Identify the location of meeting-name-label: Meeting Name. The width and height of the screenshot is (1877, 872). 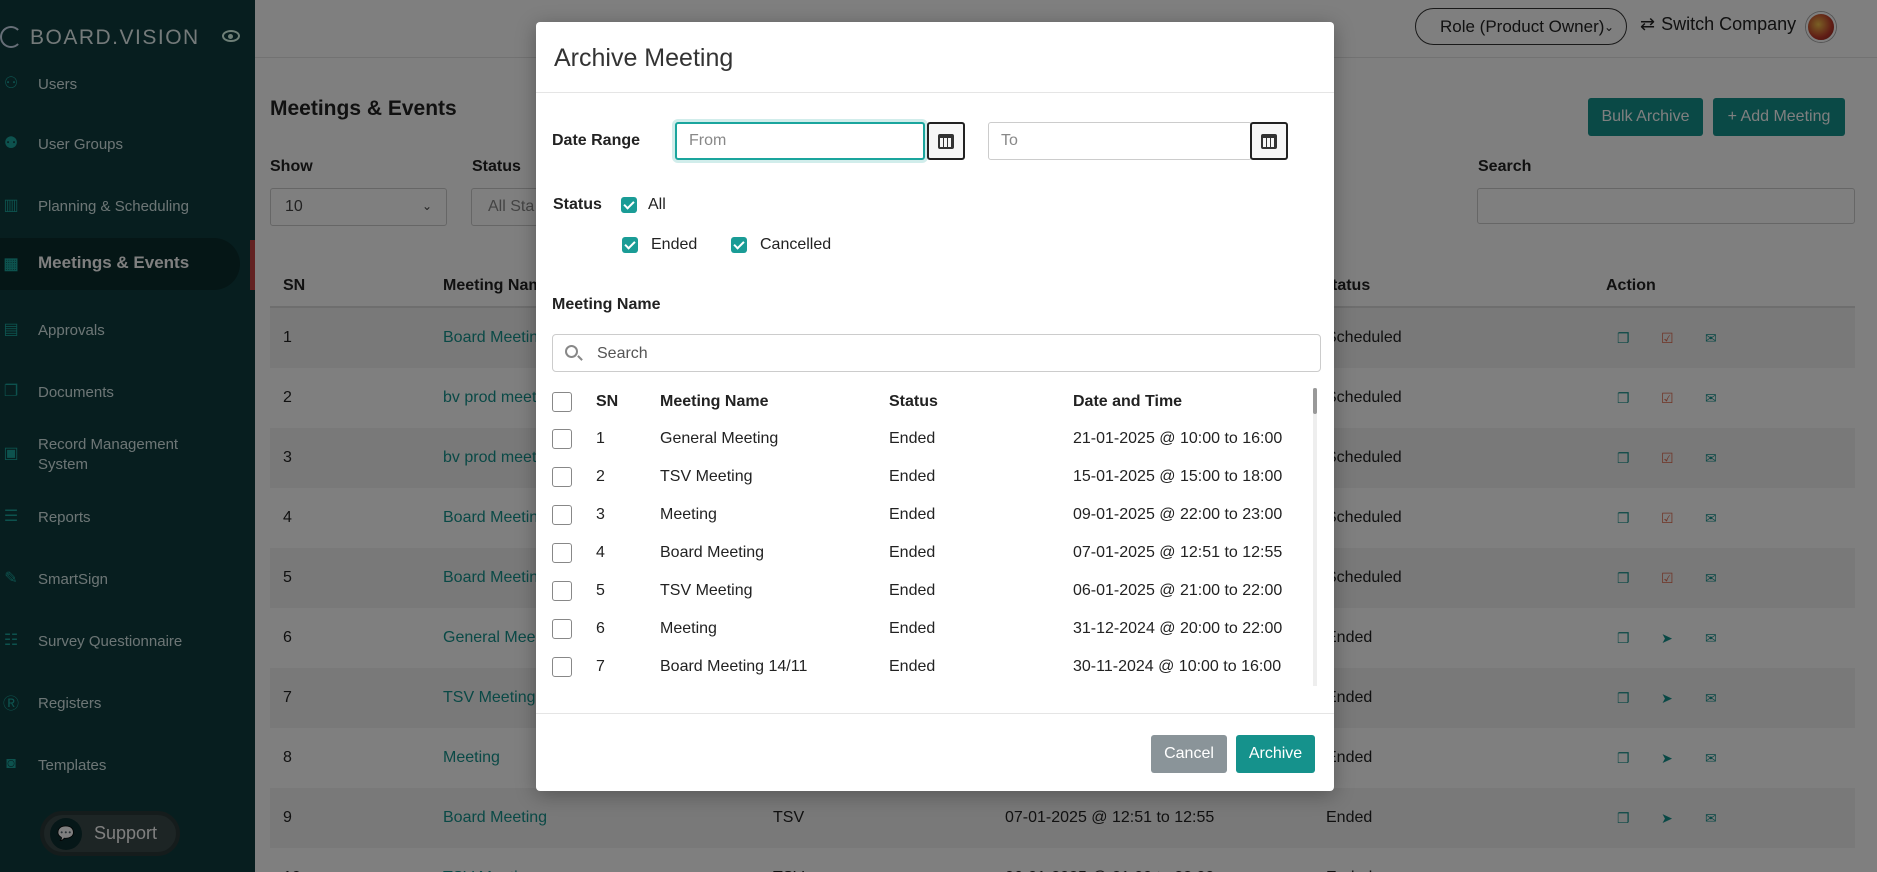
(606, 304).